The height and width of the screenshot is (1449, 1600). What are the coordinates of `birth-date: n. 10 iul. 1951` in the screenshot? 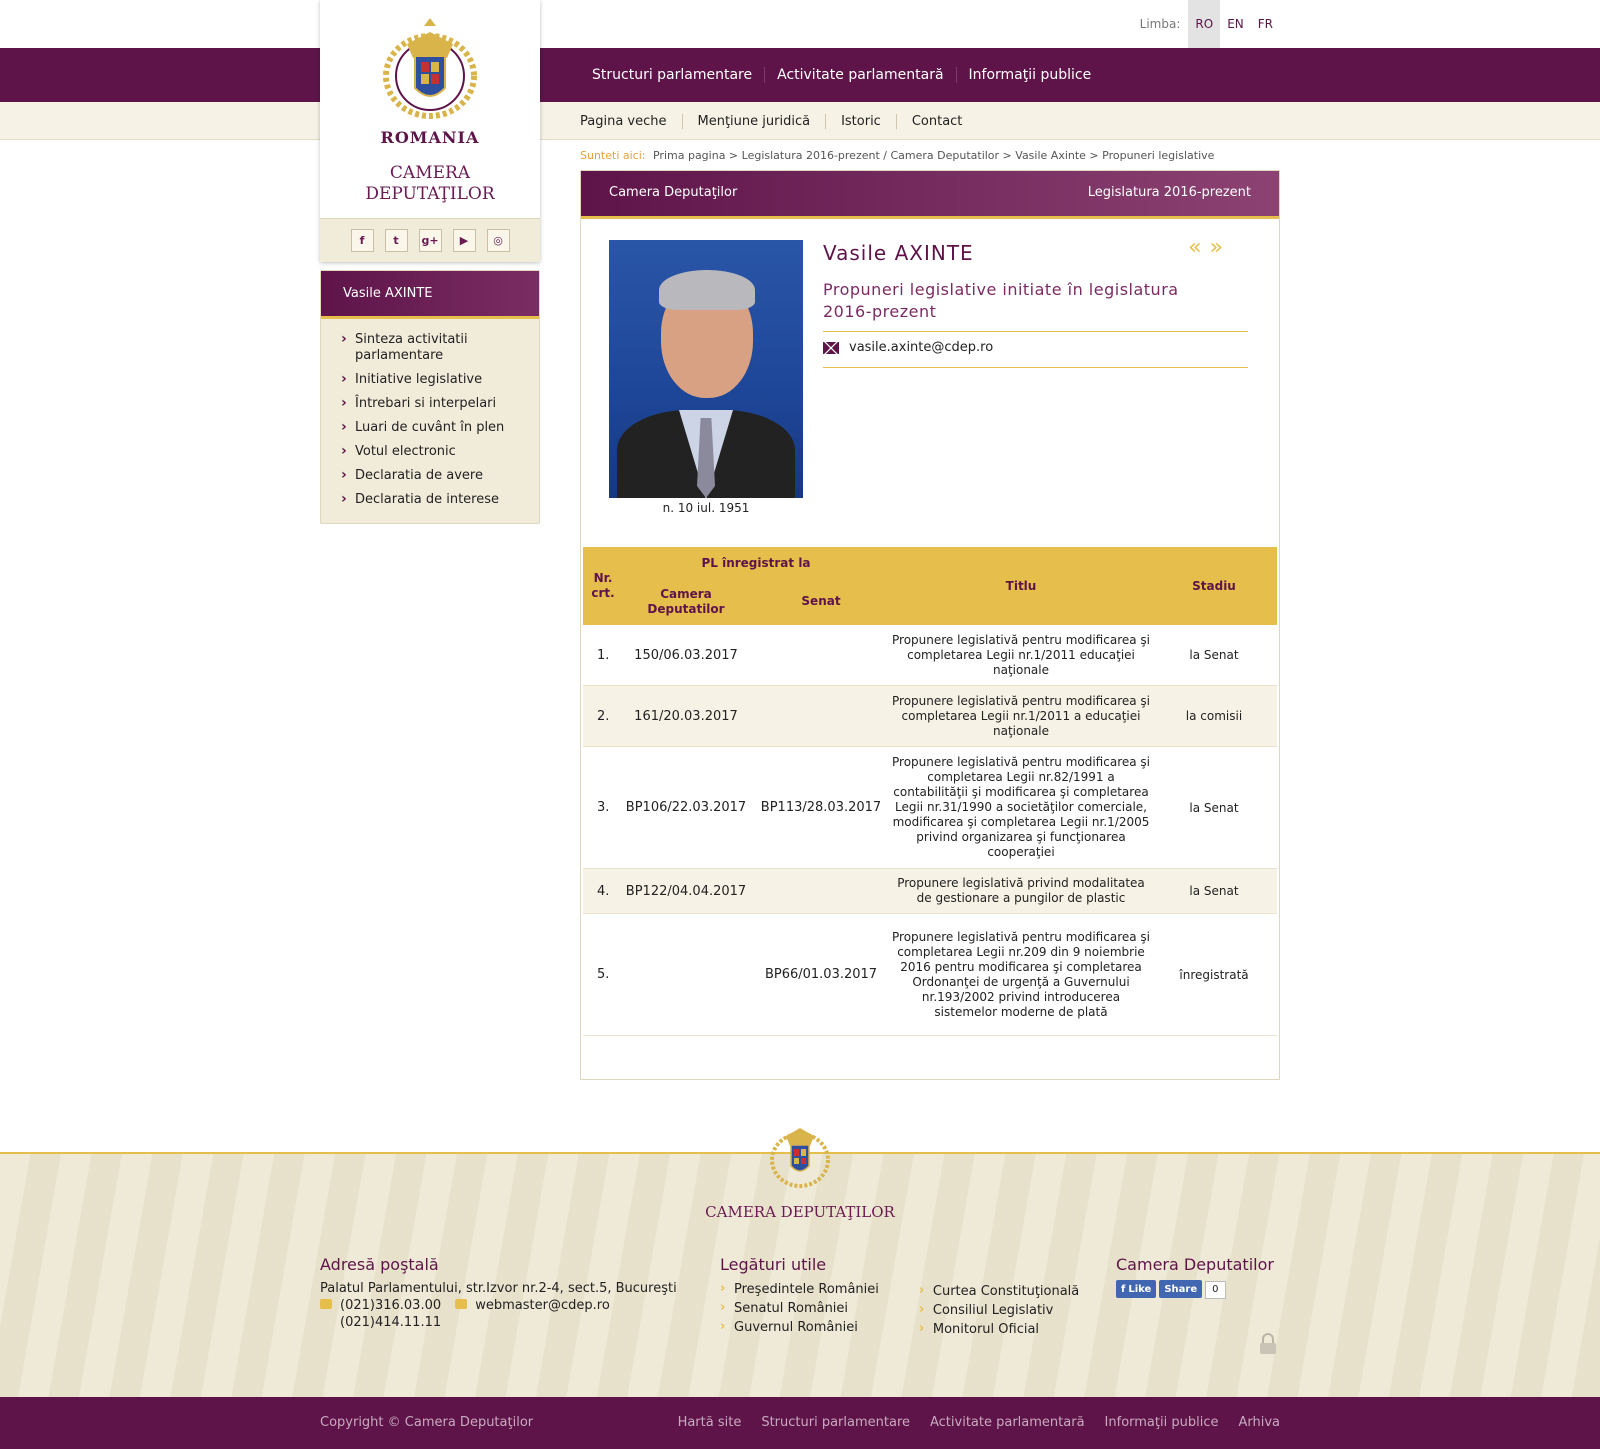 It's located at (706, 508).